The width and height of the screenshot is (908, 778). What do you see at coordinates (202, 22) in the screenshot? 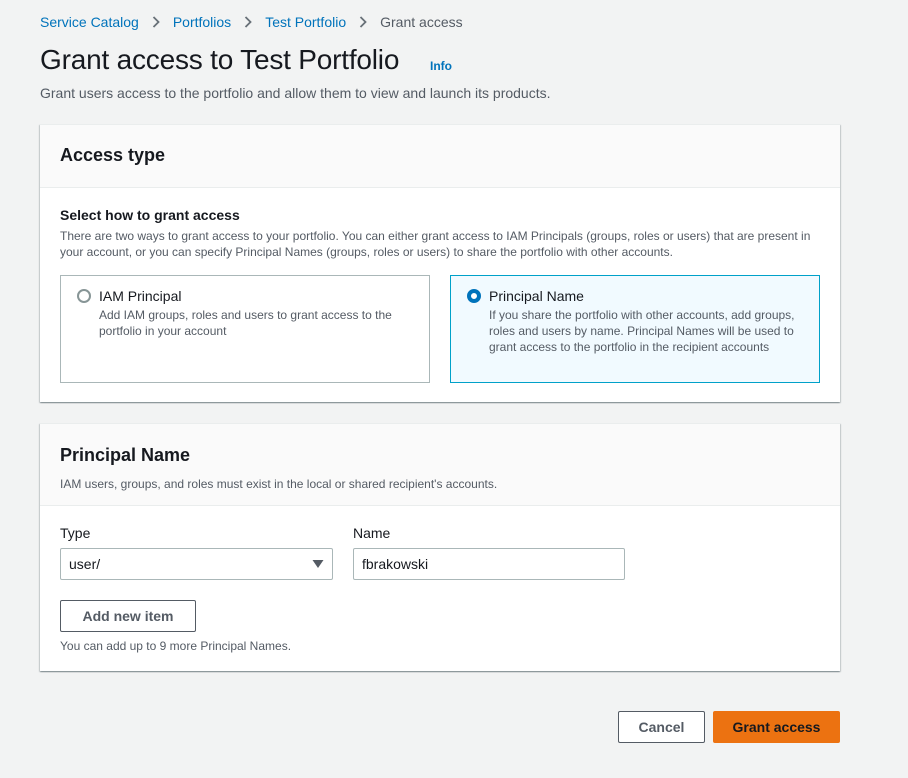
I see `breadcrumb-portfolios: Portfolios` at bounding box center [202, 22].